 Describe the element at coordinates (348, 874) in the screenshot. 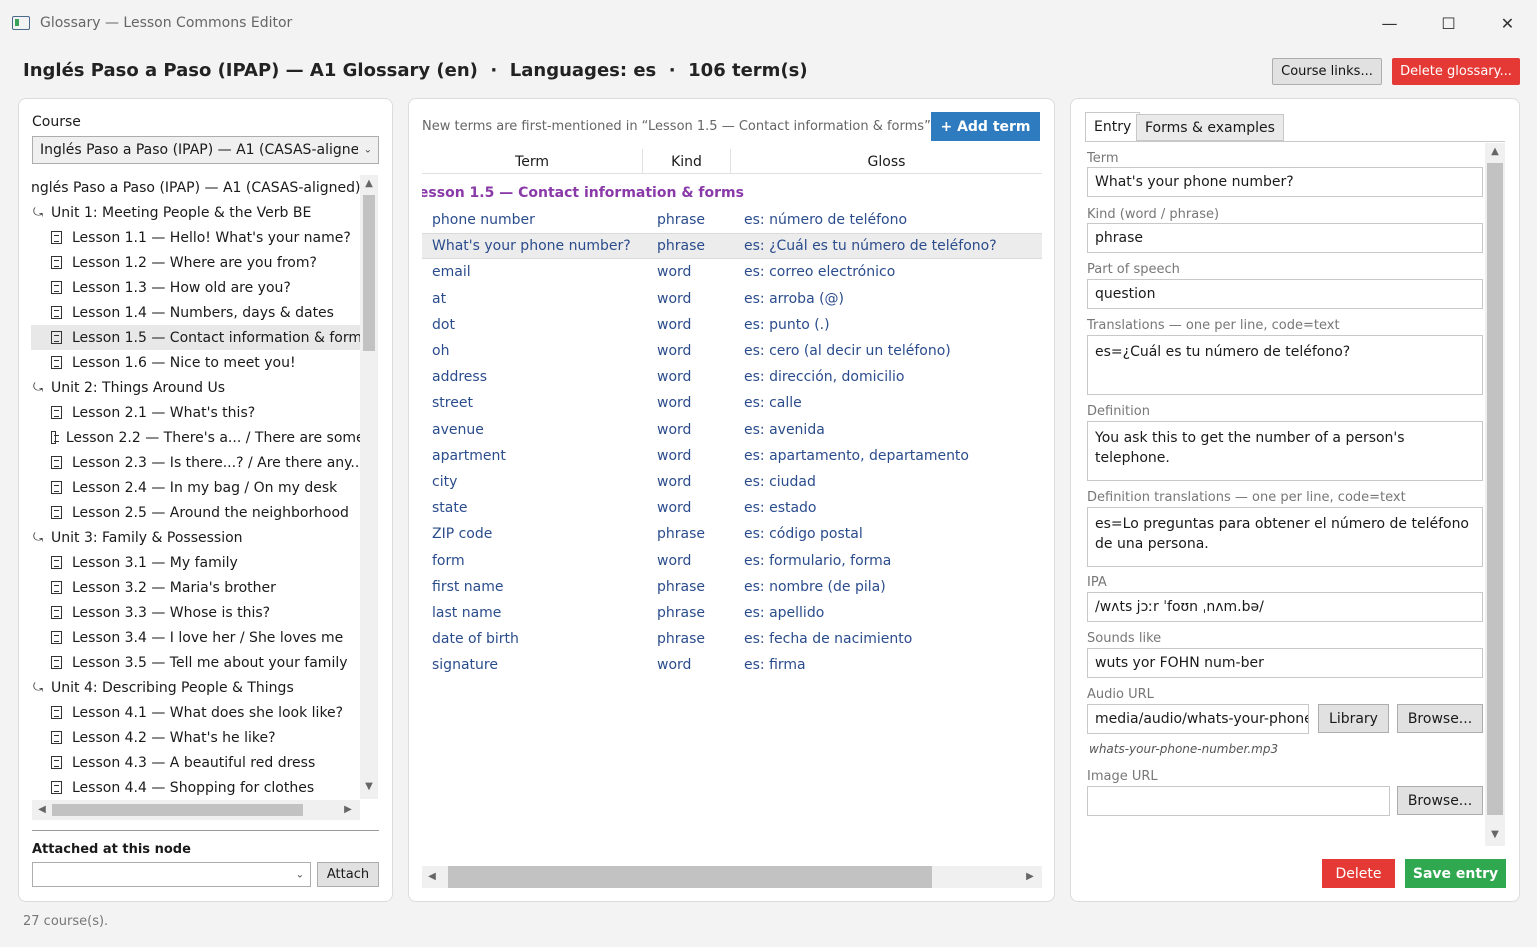

I see `attach-button: Attach` at that location.